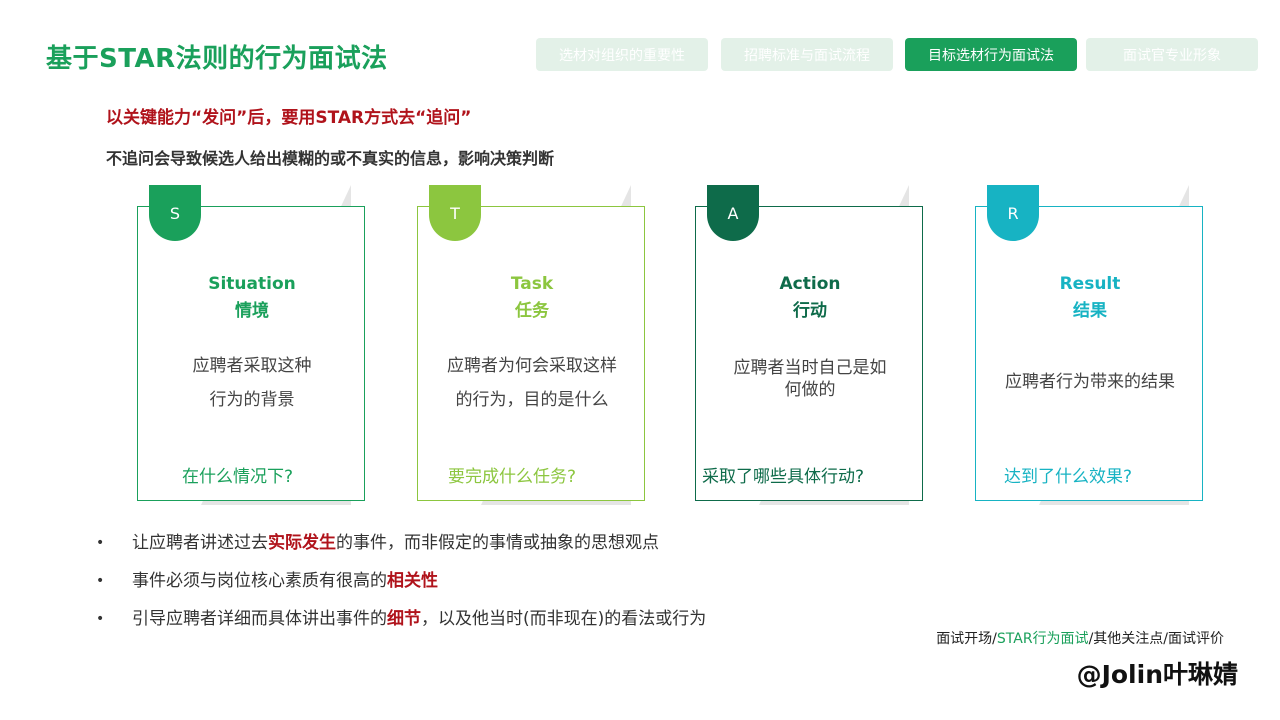 The image size is (1280, 720). What do you see at coordinates (302, 543) in the screenshot?
I see `highlight-text: 实际发生` at bounding box center [302, 543].